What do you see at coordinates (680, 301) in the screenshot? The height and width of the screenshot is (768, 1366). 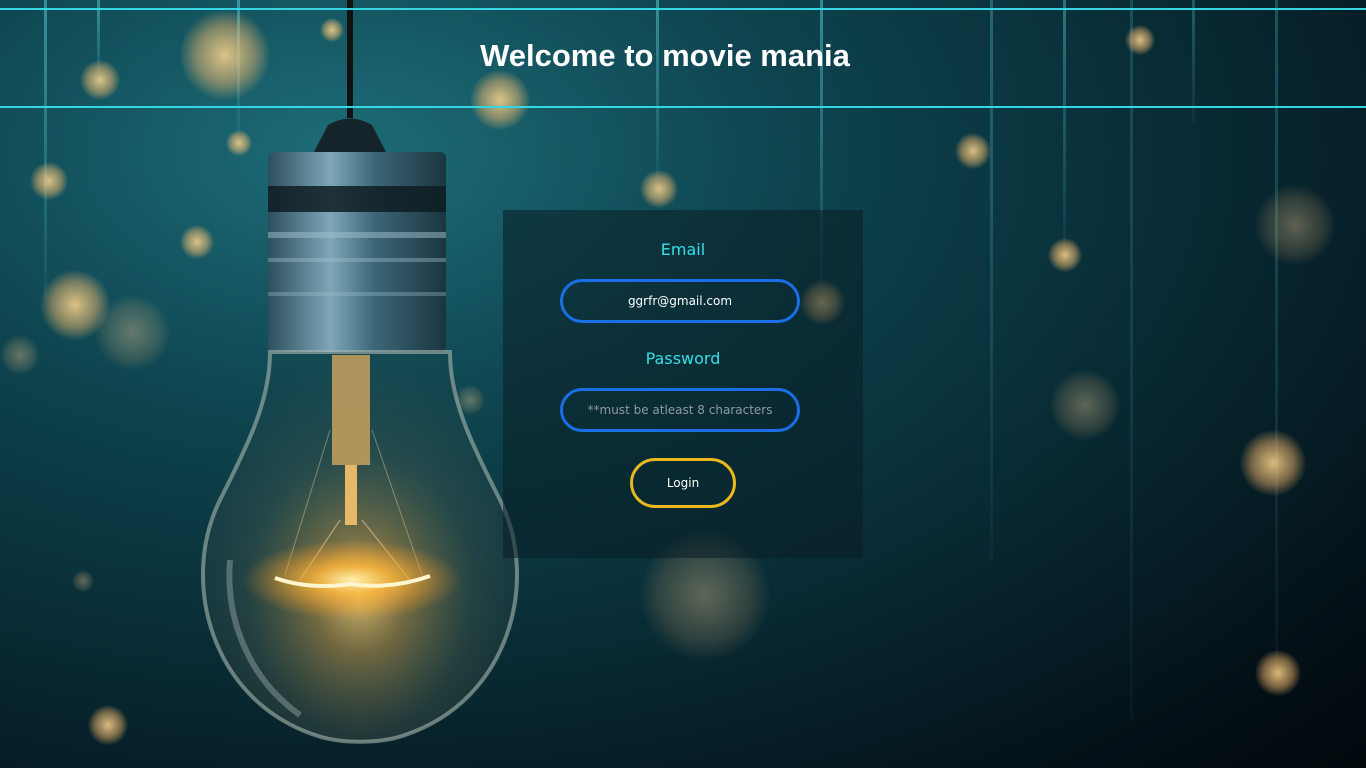 I see `email-input` at bounding box center [680, 301].